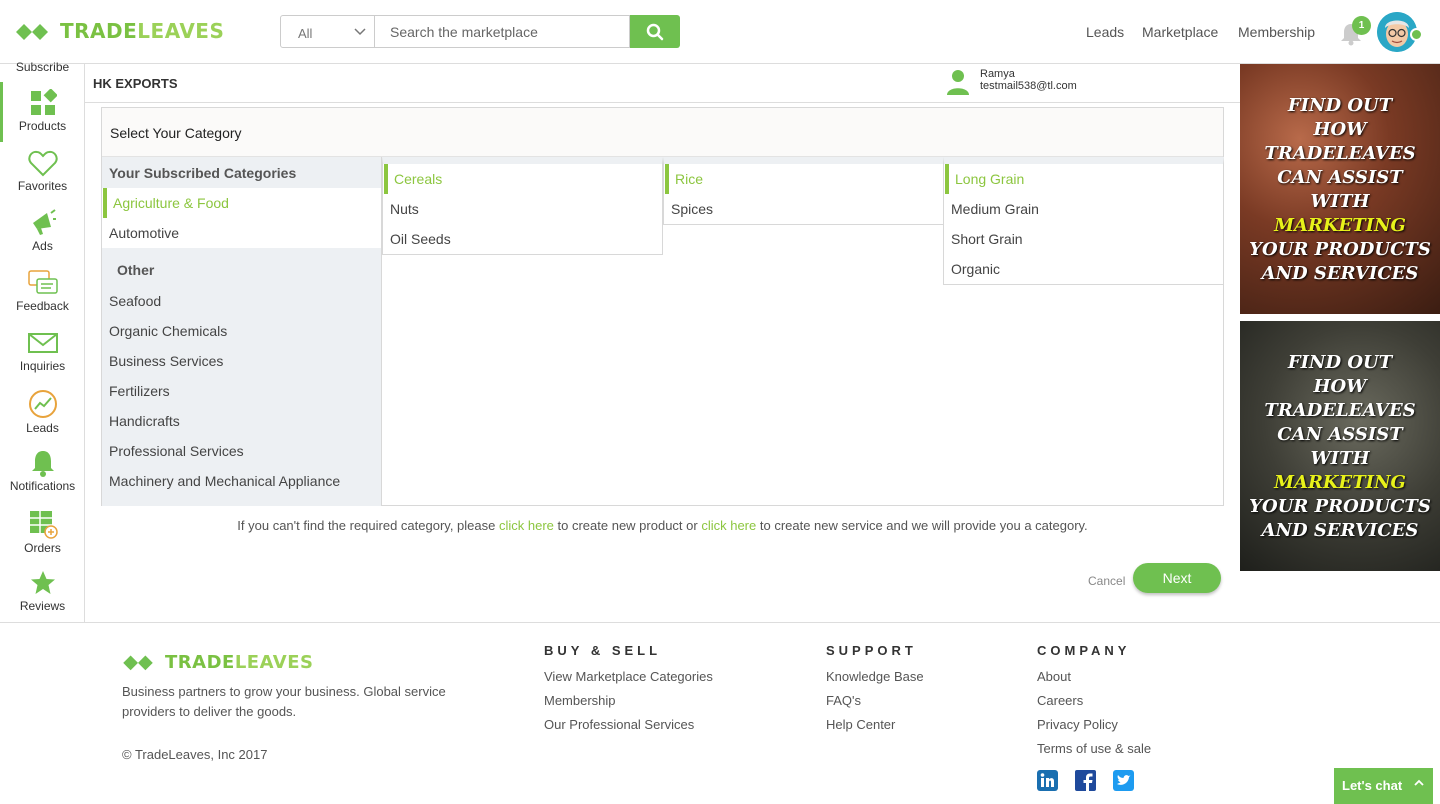 The width and height of the screenshot is (1440, 804). I want to click on category-item: Fertilizers, so click(241, 391).